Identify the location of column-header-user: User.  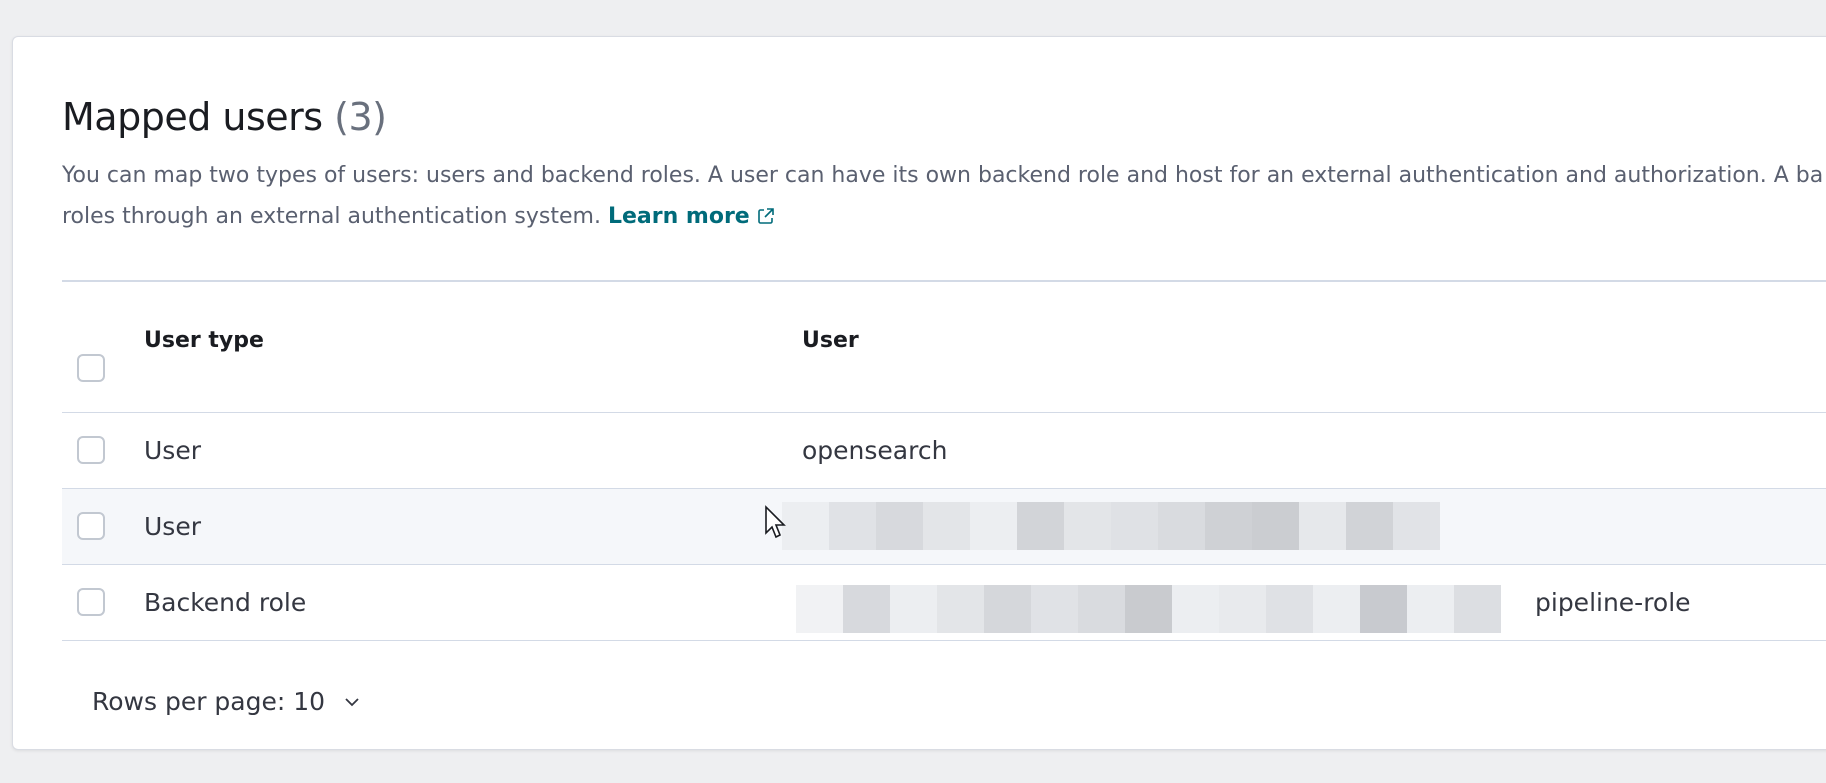
(830, 355).